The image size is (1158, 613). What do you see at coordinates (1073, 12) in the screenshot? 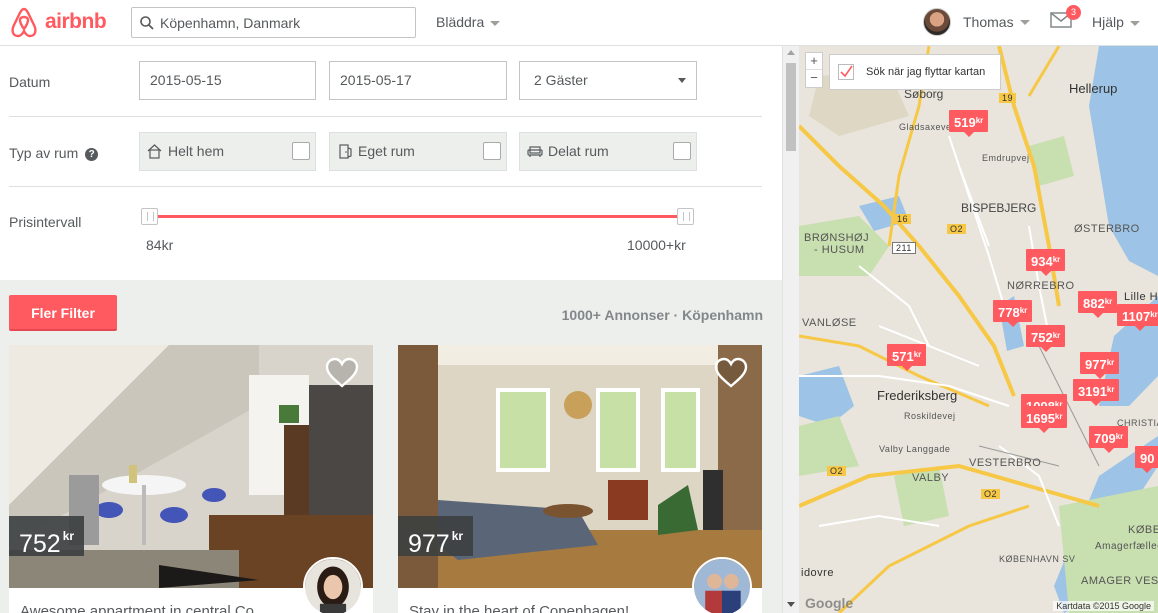
I see `messages-badge: 3` at bounding box center [1073, 12].